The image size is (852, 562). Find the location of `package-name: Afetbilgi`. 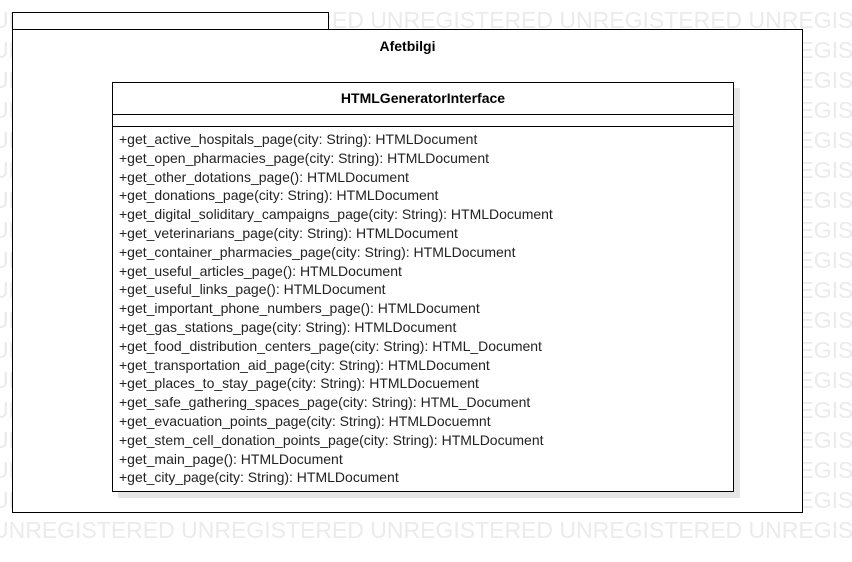

package-name: Afetbilgi is located at coordinates (407, 46).